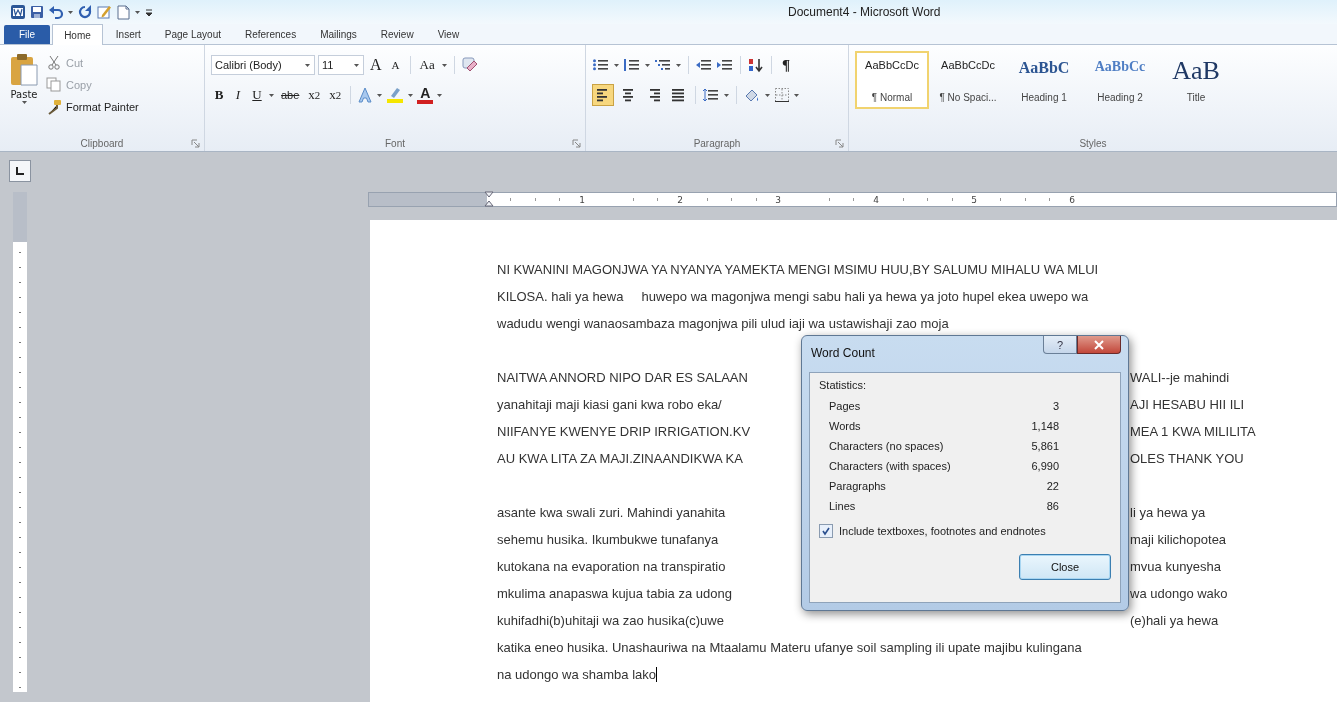 The height and width of the screenshot is (702, 1337). I want to click on paste-button: Paste, so click(24, 93).